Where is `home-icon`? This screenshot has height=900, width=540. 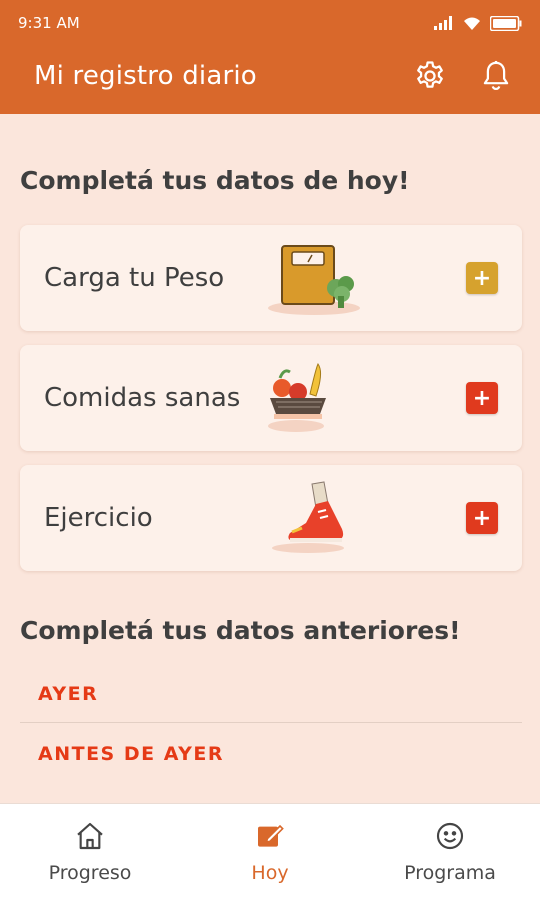
home-icon is located at coordinates (90, 836).